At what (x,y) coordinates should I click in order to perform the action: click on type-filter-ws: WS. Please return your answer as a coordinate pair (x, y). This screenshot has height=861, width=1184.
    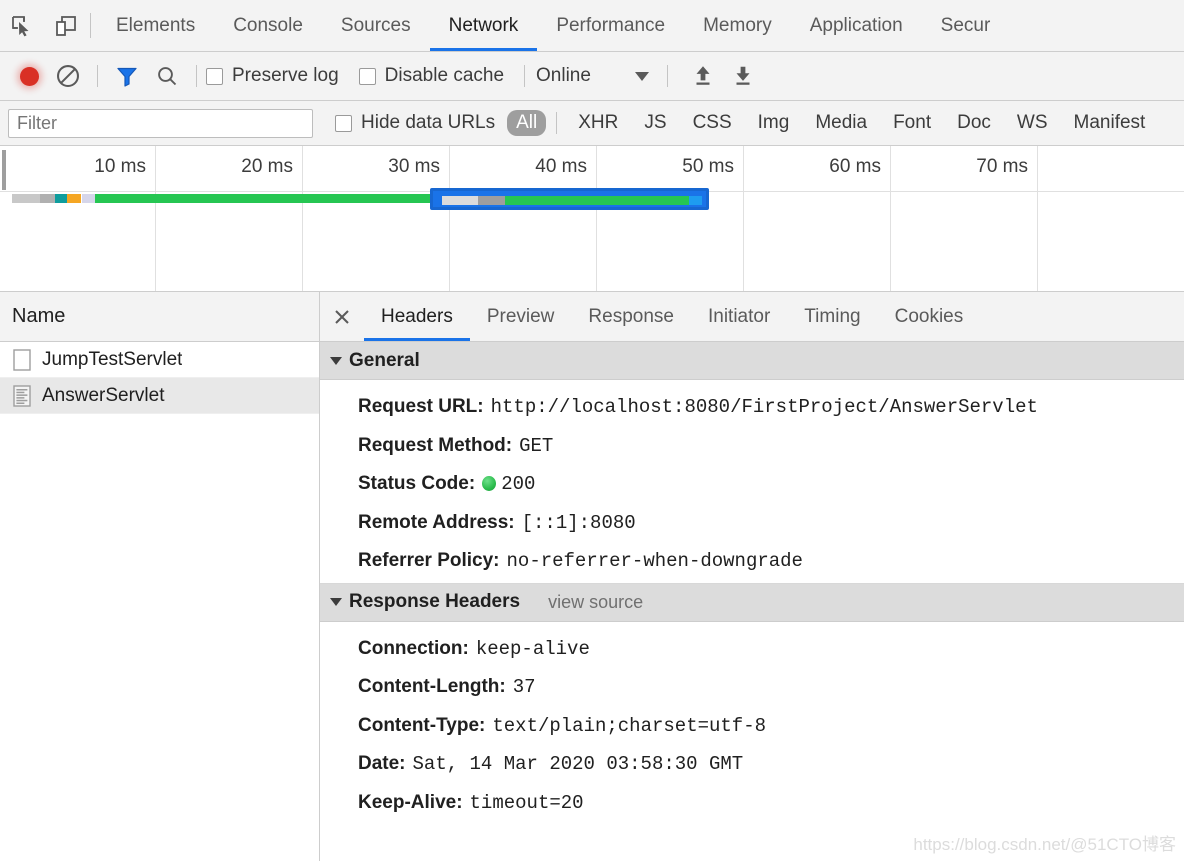
    Looking at the image, I should click on (1032, 123).